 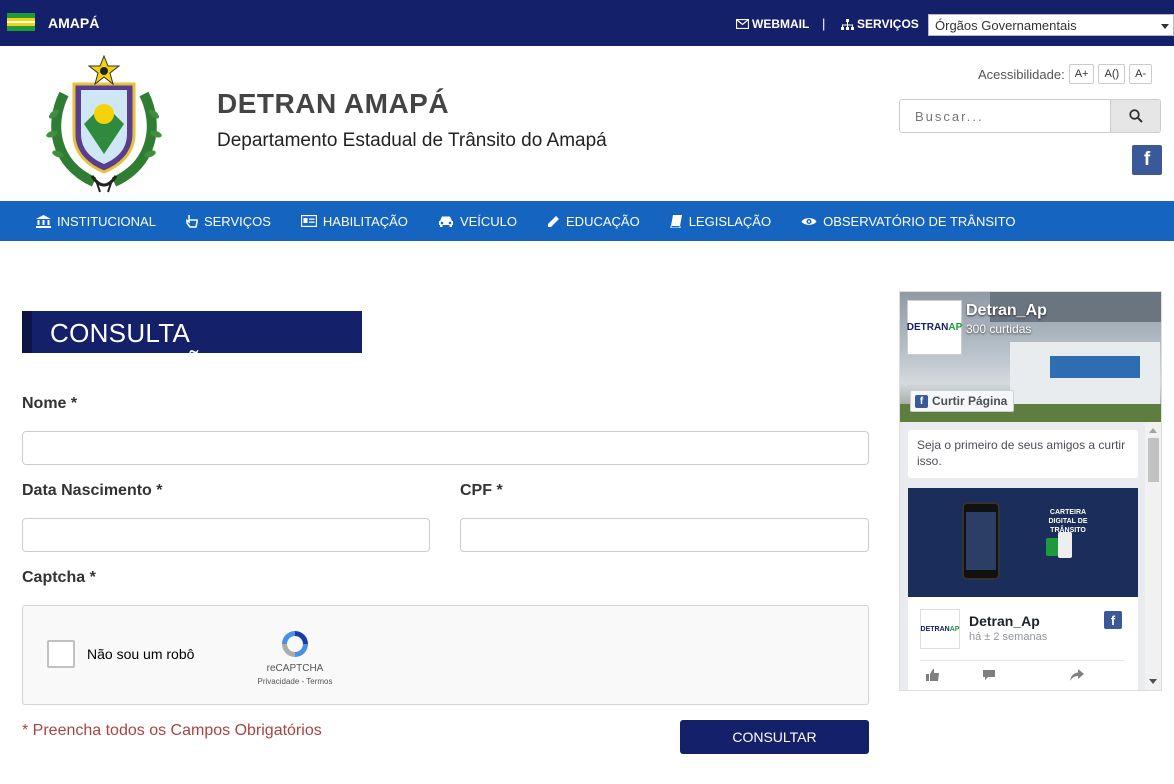 I want to click on facebook-page-name: Detran_Ap, so click(x=1006, y=311).